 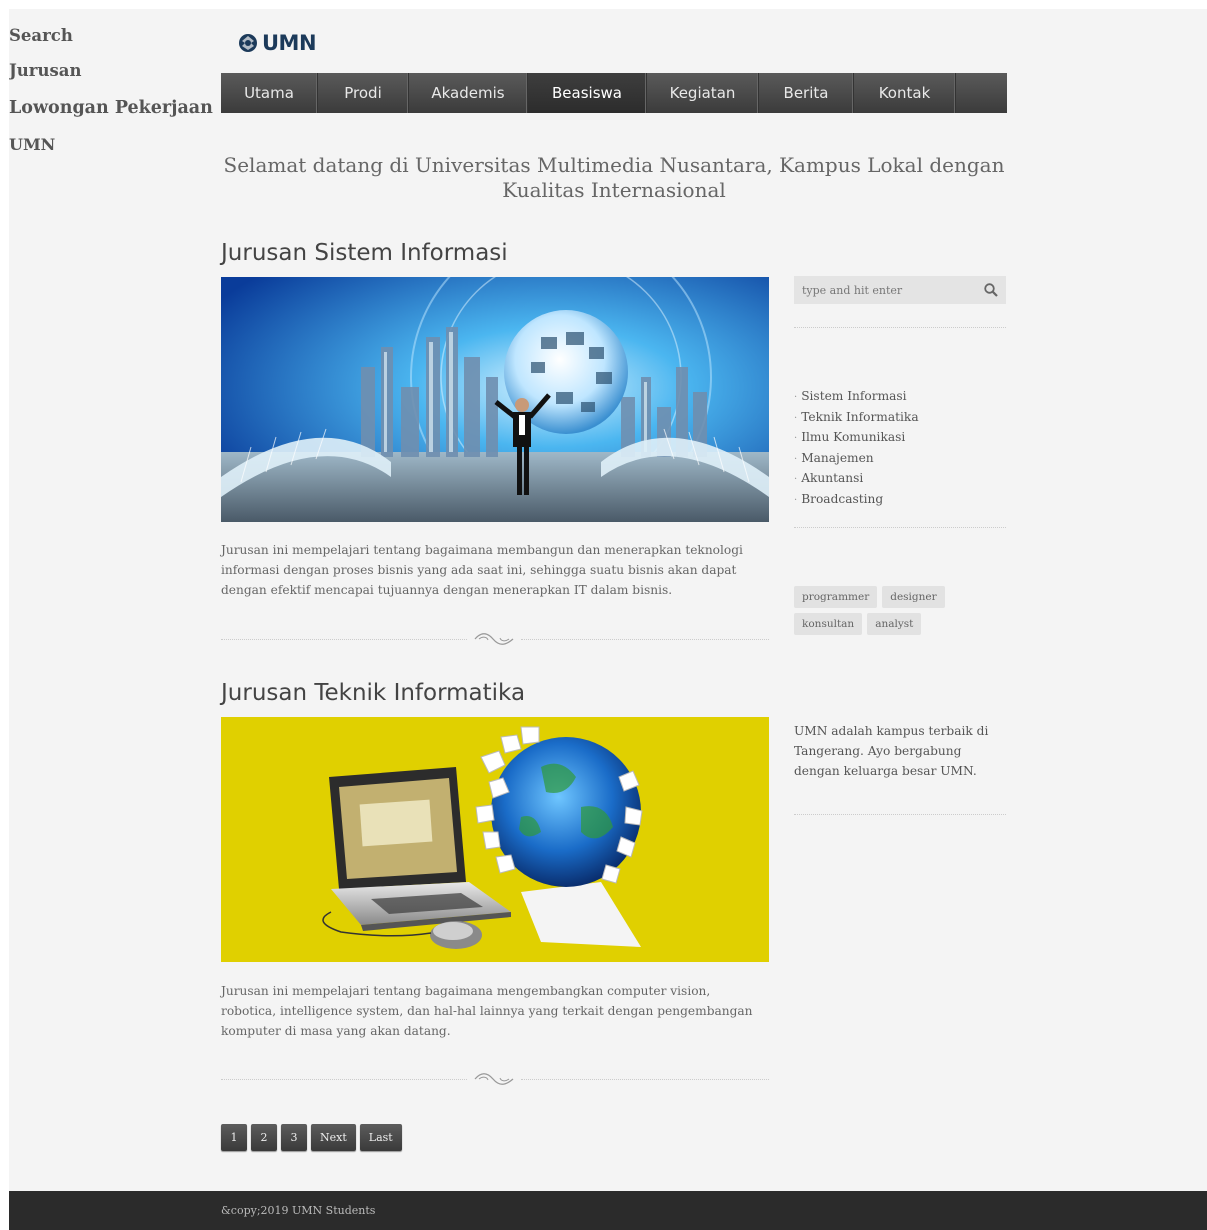 What do you see at coordinates (703, 93) in the screenshot?
I see `nav-item-kegiatan: Kegiatan` at bounding box center [703, 93].